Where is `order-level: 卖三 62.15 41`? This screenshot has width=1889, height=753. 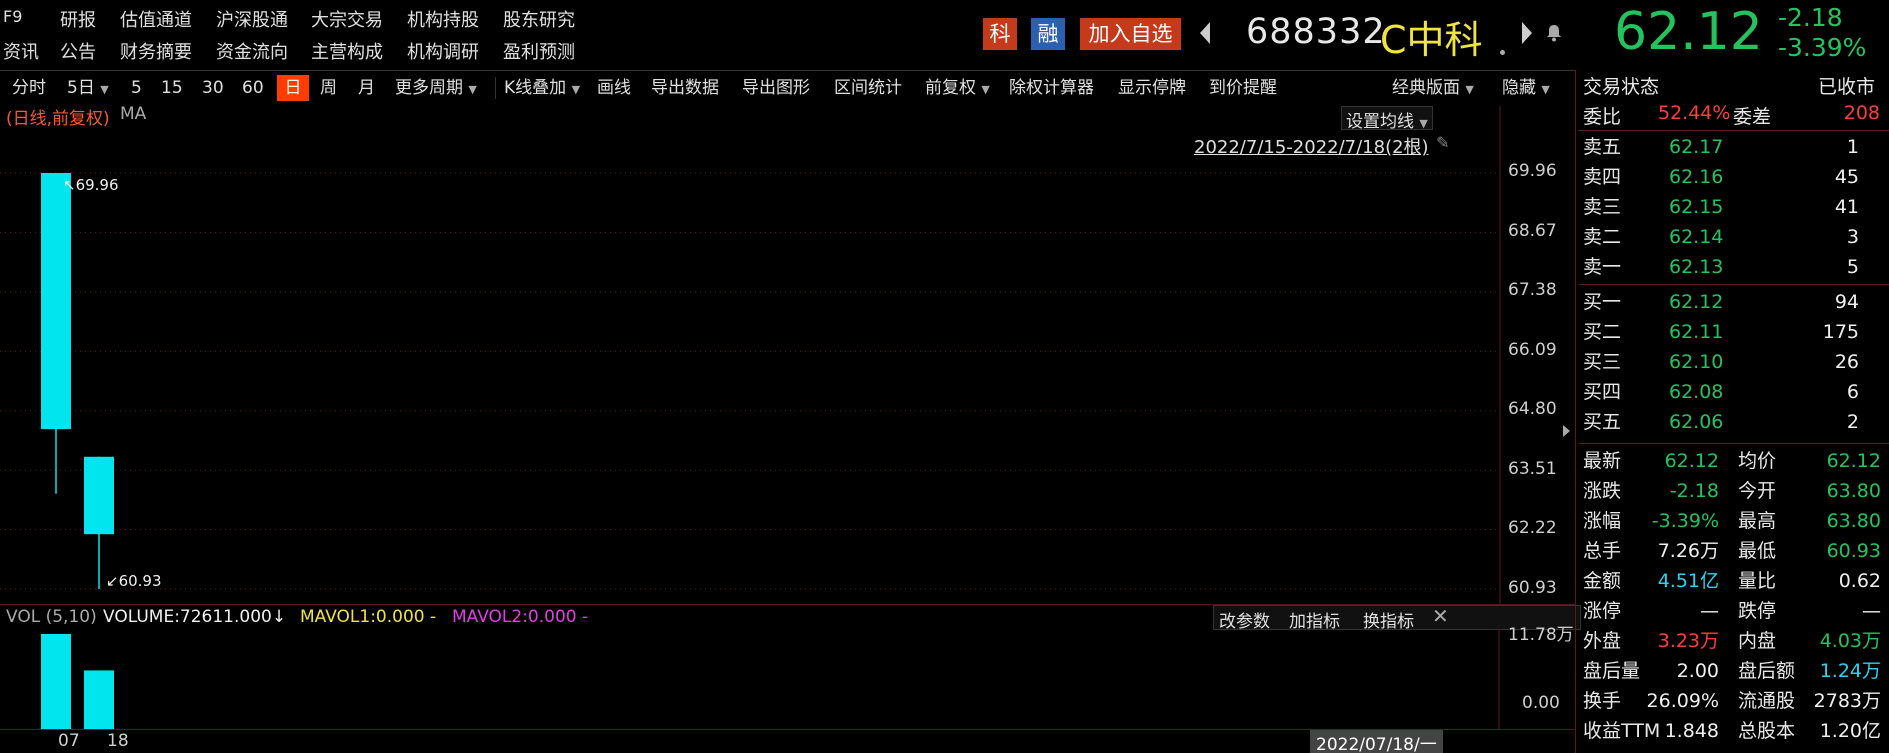
order-level: 卖三 62.15 41 is located at coordinates (1736, 207).